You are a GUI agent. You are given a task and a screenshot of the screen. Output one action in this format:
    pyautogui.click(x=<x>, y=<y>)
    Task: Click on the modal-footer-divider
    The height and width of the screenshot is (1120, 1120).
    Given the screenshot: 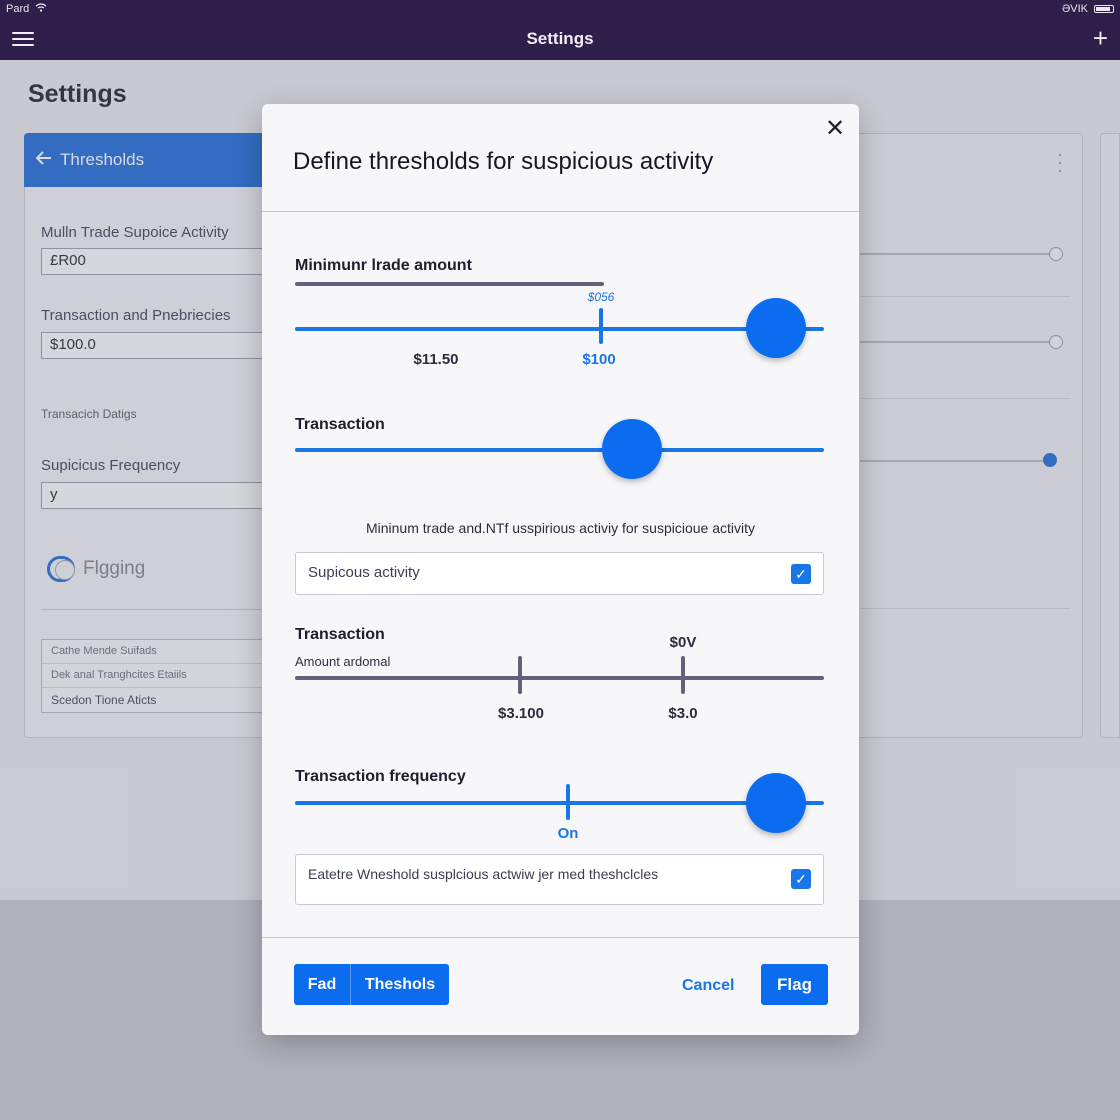 What is the action you would take?
    pyautogui.click(x=560, y=937)
    